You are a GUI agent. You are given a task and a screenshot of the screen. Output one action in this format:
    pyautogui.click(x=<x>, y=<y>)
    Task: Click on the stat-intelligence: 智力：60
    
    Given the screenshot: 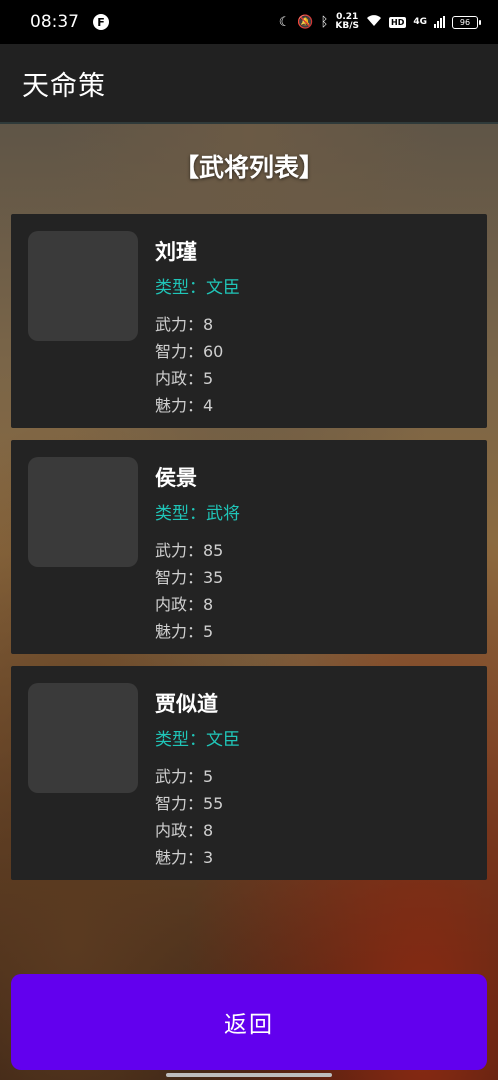 What is the action you would take?
    pyautogui.click(x=189, y=351)
    